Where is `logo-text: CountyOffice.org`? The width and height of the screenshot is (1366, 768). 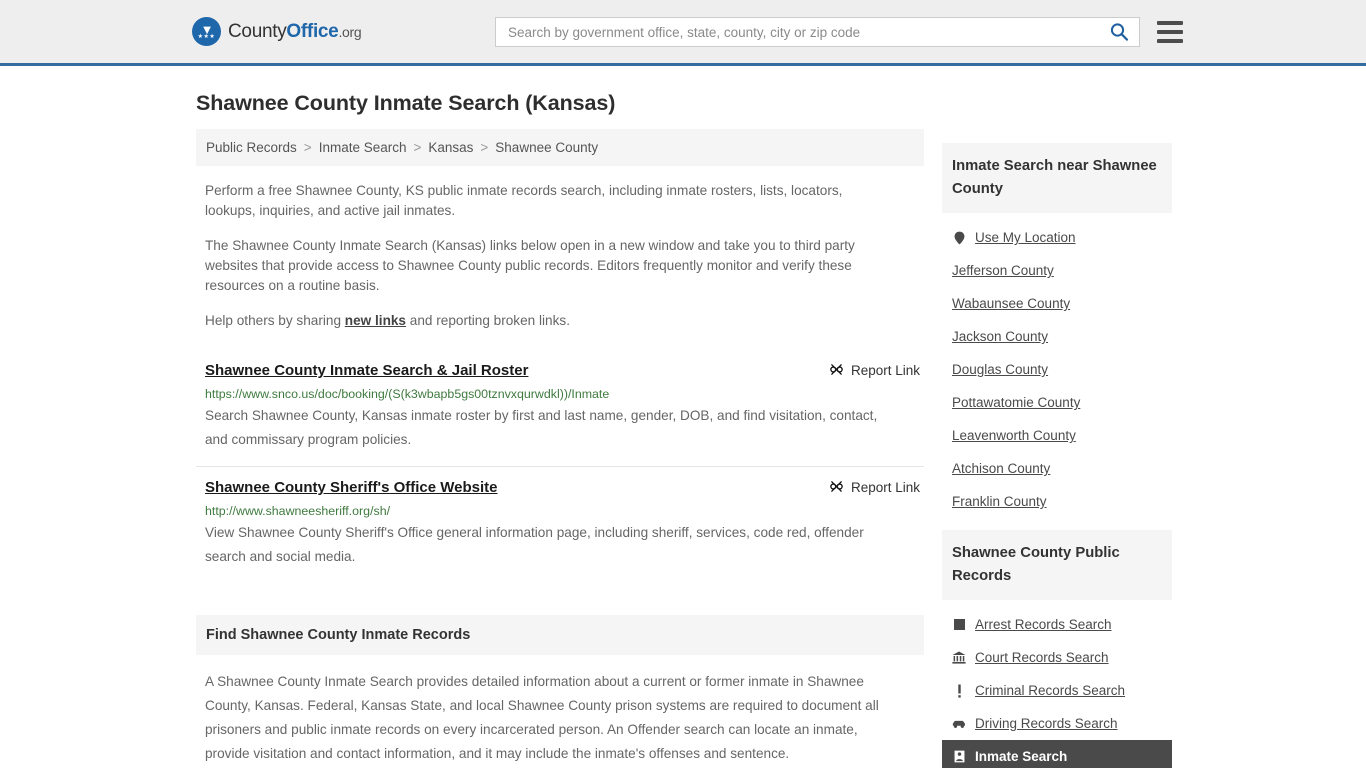
logo-text: CountyOffice.org is located at coordinates (295, 31).